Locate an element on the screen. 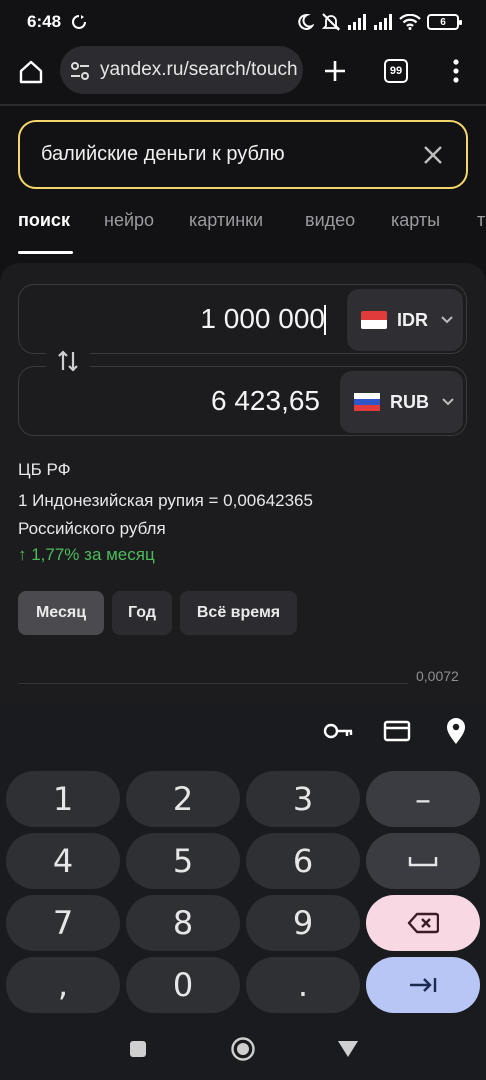 Image resolution: width=486 pixels, height=1080 pixels. indonesia-flag-icon is located at coordinates (374, 320).